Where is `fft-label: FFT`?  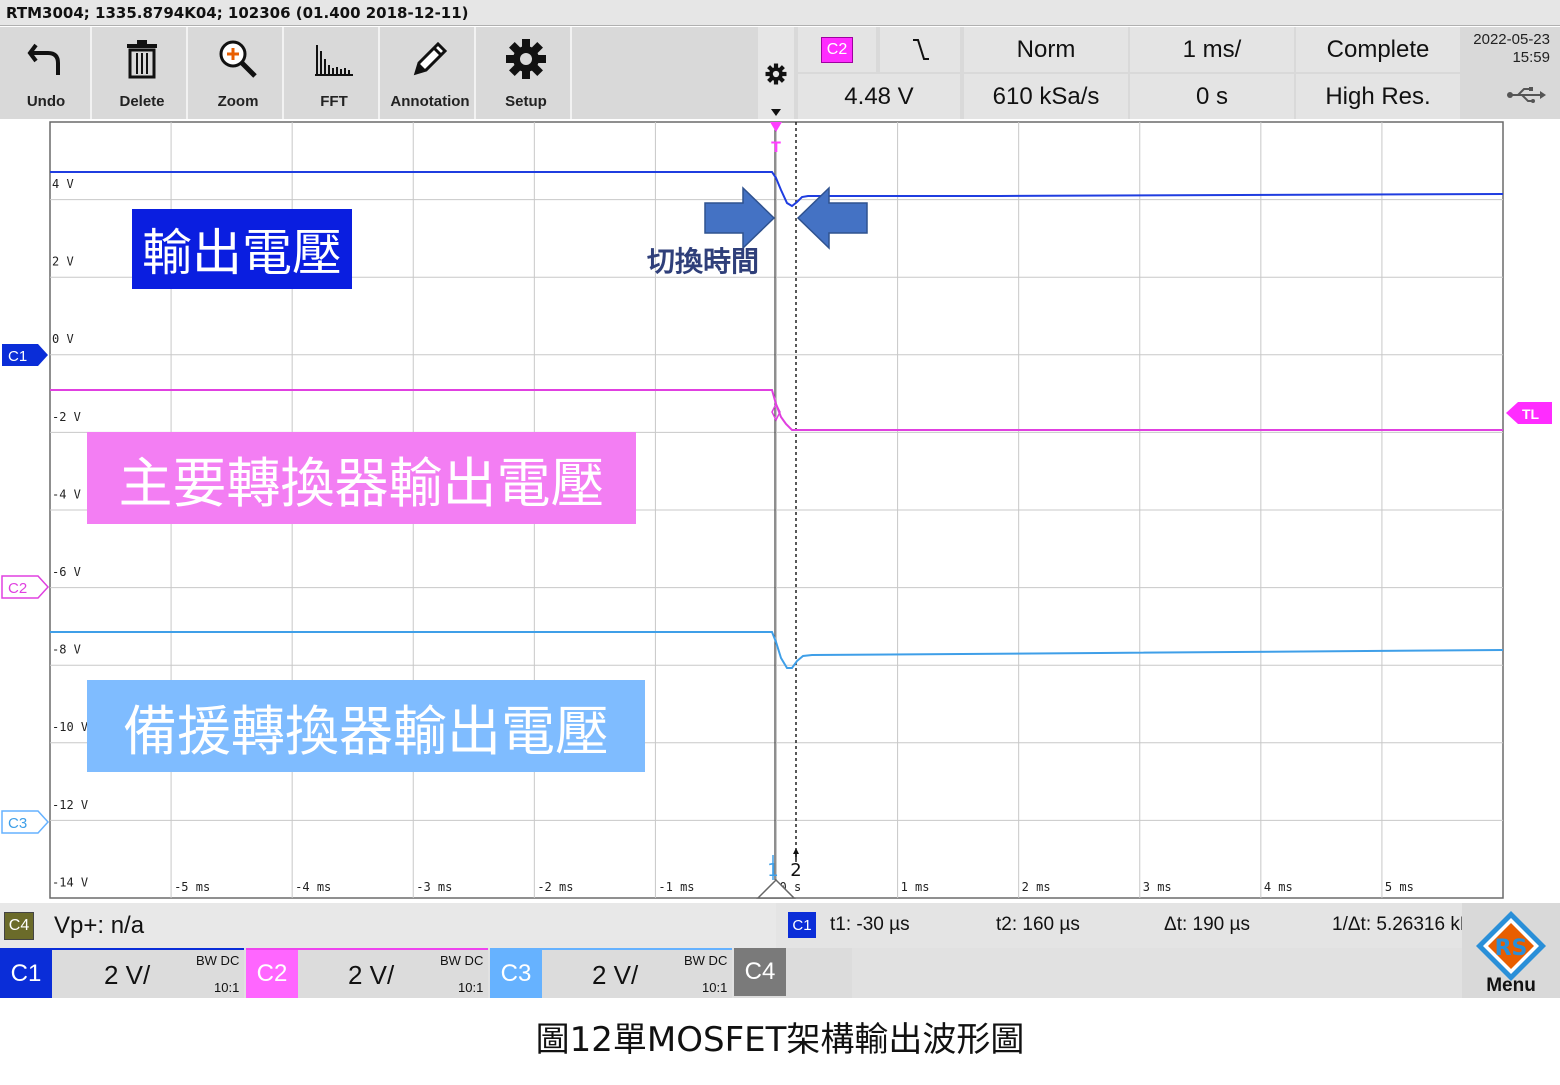
fft-label: FFT is located at coordinates (334, 101).